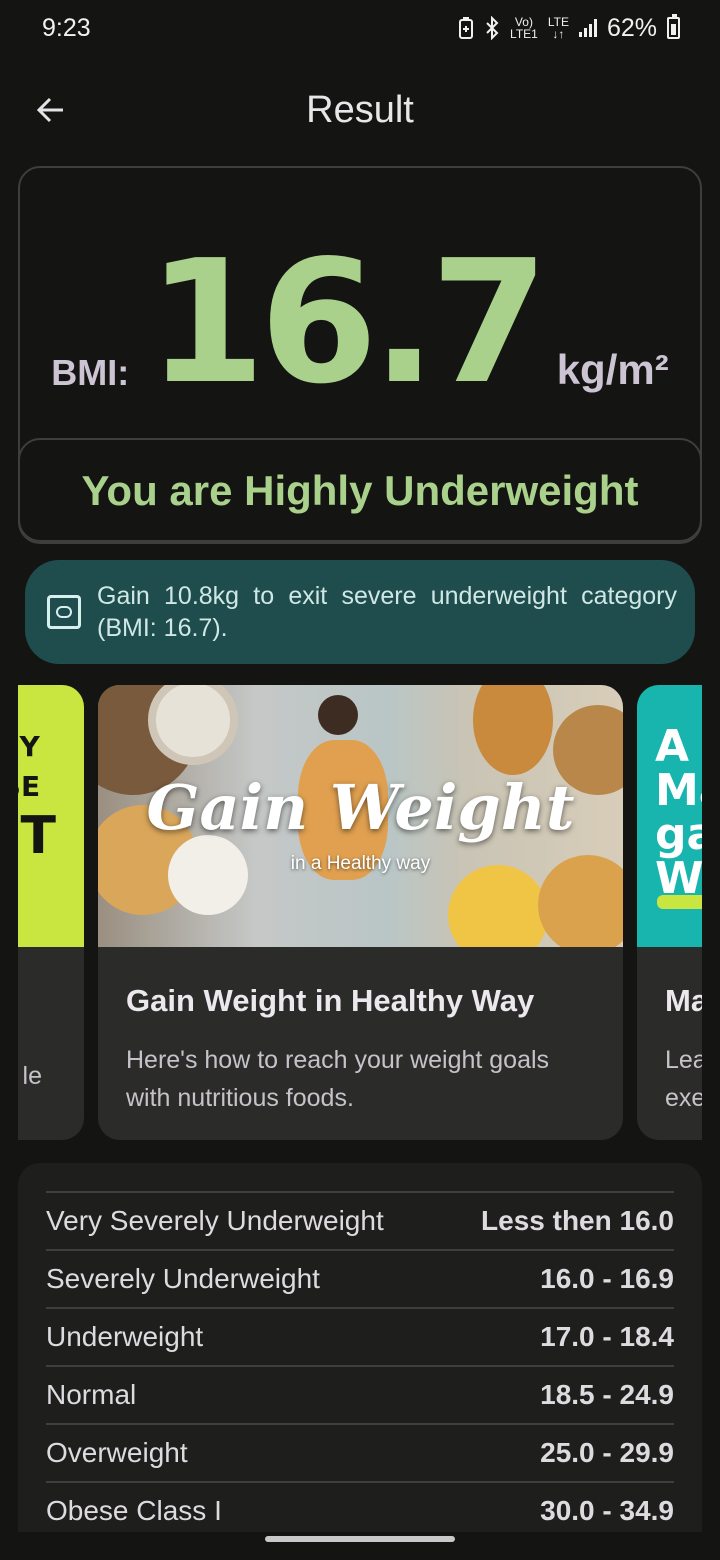 This screenshot has width=720, height=1560. I want to click on category-label: Obese Class I, so click(134, 1510).